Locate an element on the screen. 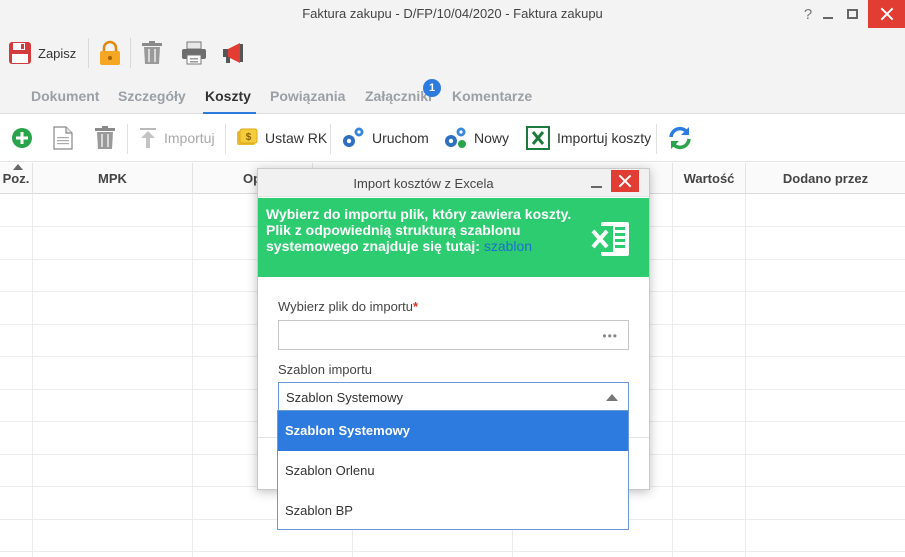  lock-button is located at coordinates (110, 53).